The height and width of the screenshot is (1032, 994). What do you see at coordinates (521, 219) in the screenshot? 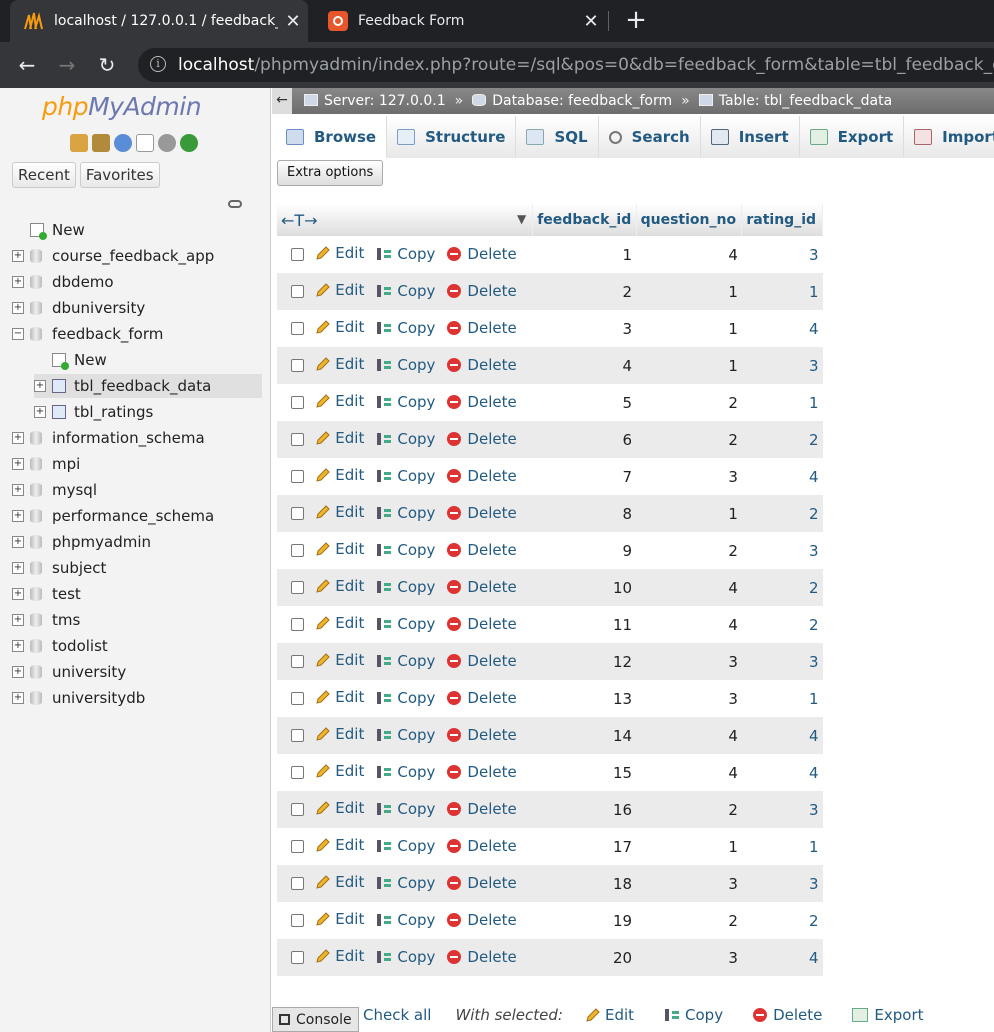
I see `sort-dropdown-caret-icon: ▼` at bounding box center [521, 219].